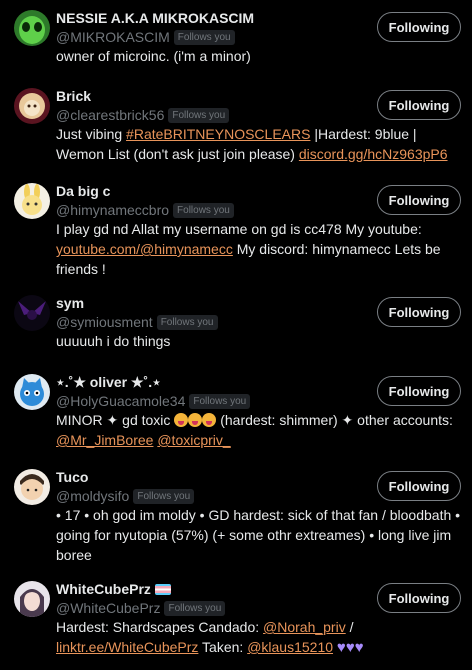 The width and height of the screenshot is (472, 670). I want to click on bunny-avatar-icon, so click(32, 201).